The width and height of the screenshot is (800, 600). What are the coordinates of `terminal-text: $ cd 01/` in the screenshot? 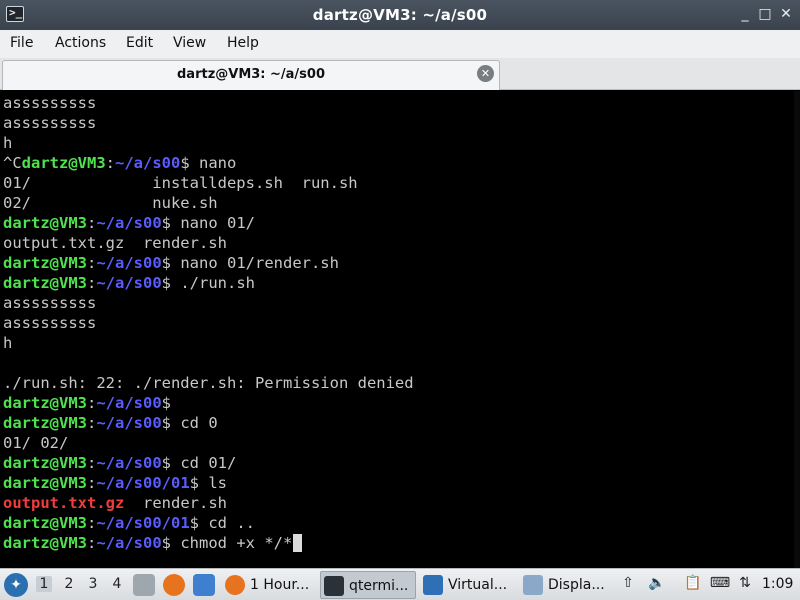 It's located at (199, 463).